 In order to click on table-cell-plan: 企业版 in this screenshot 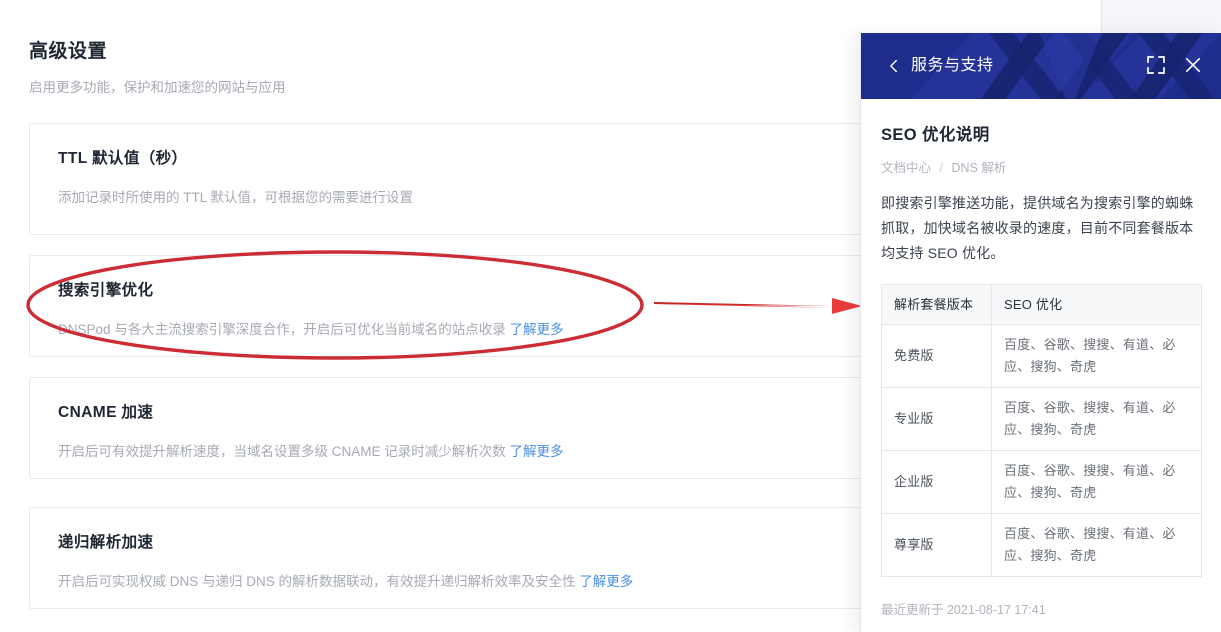, I will do `click(936, 482)`.